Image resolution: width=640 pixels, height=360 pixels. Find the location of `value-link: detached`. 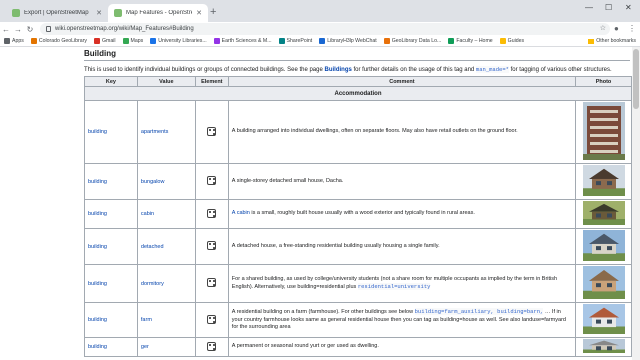

value-link: detached is located at coordinates (152, 247).